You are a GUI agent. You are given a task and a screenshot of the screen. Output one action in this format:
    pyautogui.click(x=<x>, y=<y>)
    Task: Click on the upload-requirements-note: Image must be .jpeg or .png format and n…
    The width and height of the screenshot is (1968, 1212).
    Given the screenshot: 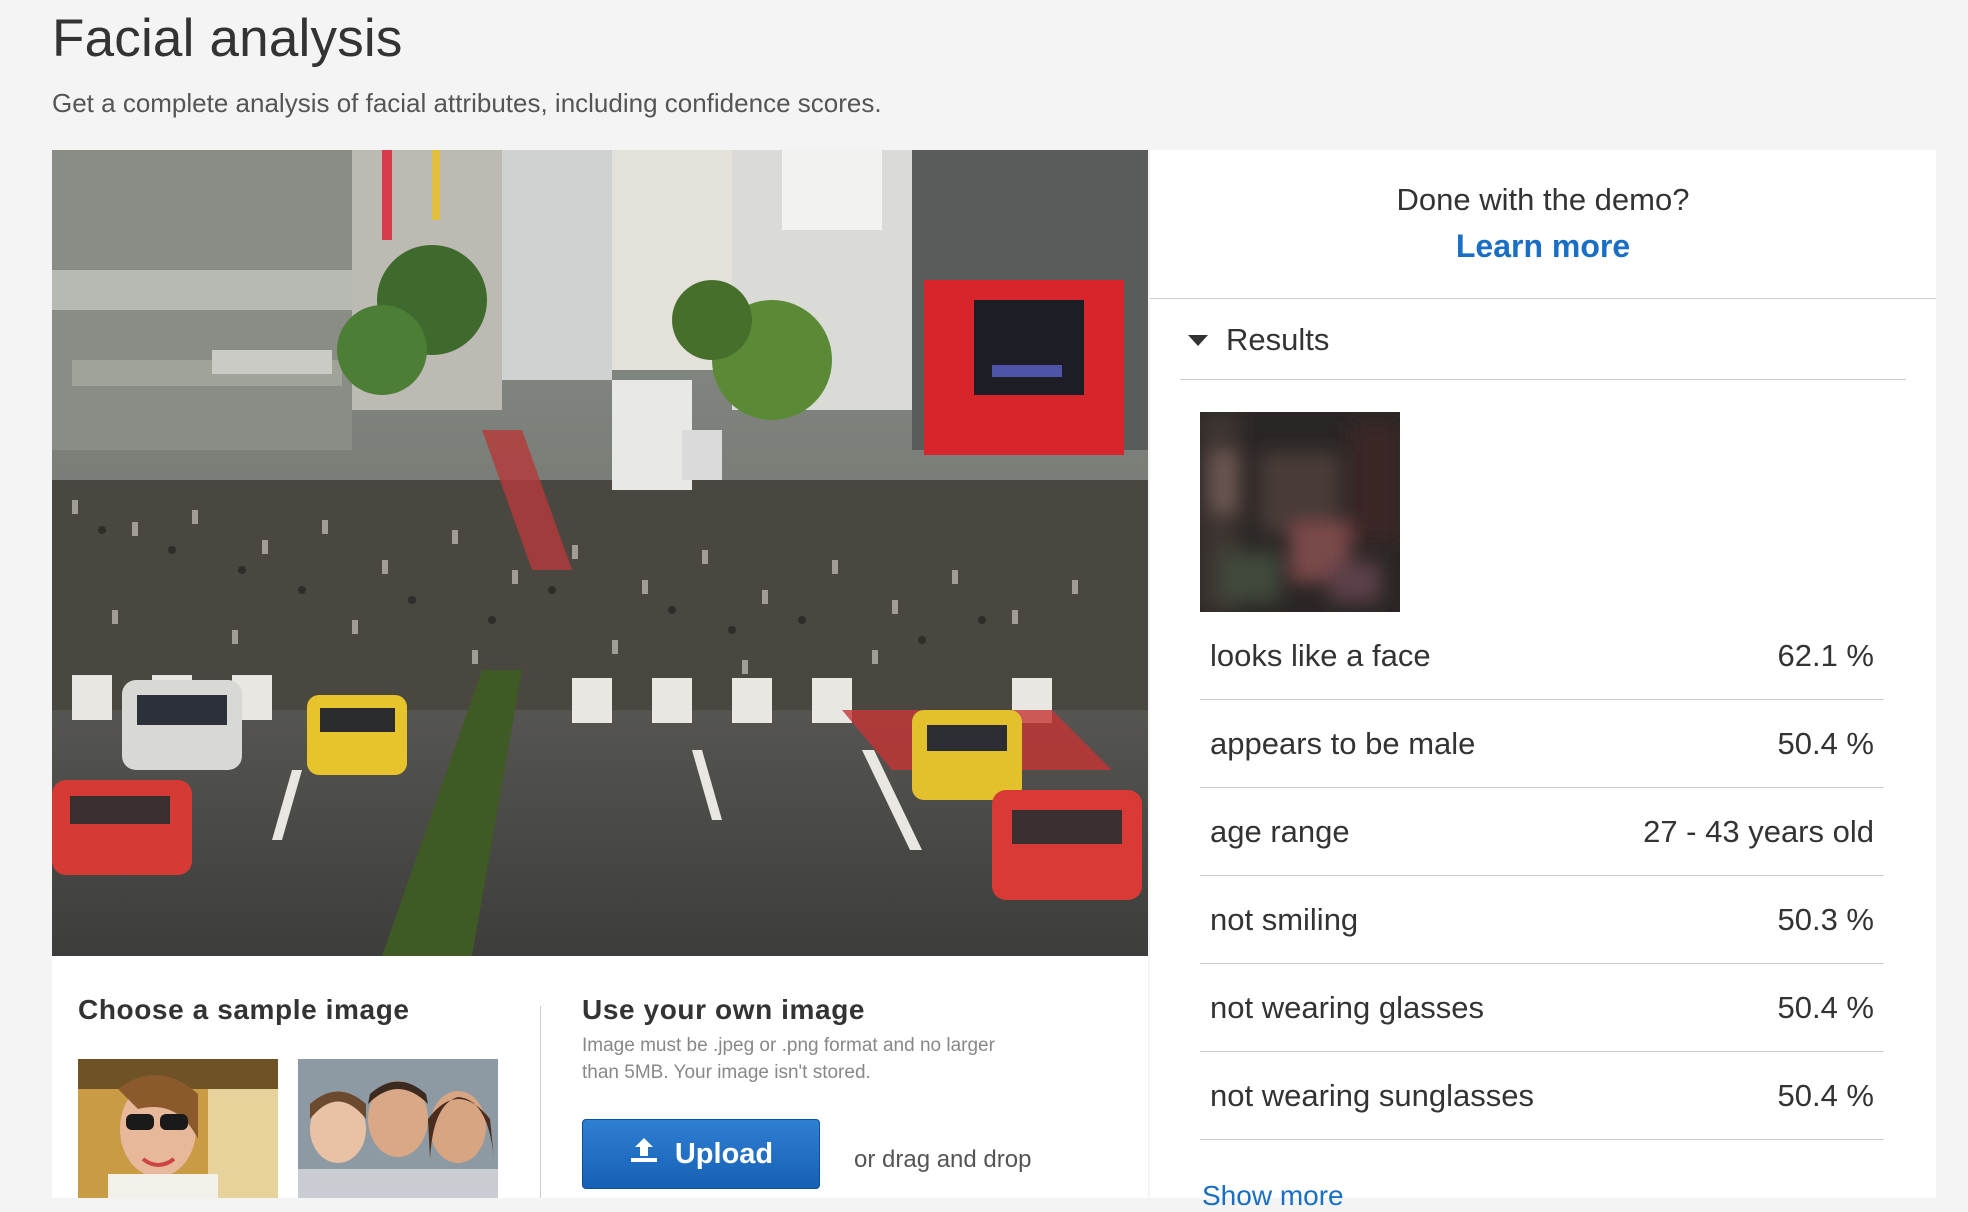 What is the action you would take?
    pyautogui.click(x=788, y=1059)
    